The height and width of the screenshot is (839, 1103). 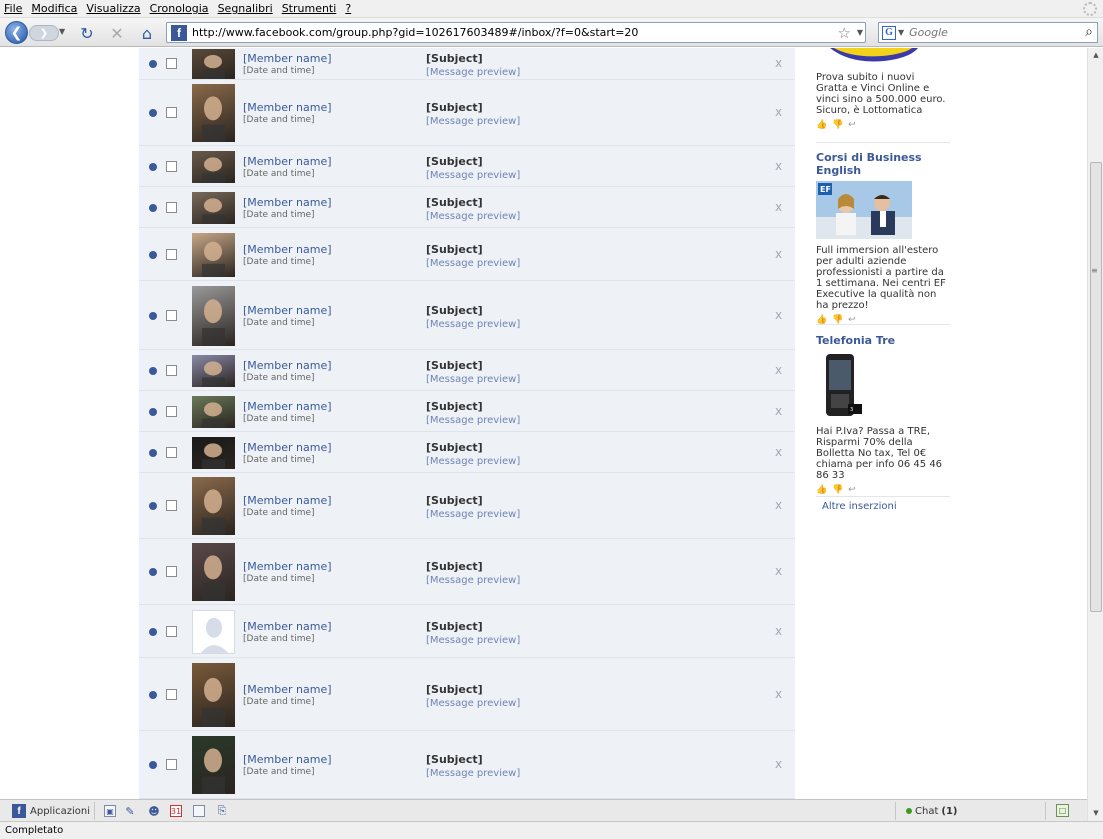 I want to click on menu-help: ?, so click(x=348, y=8).